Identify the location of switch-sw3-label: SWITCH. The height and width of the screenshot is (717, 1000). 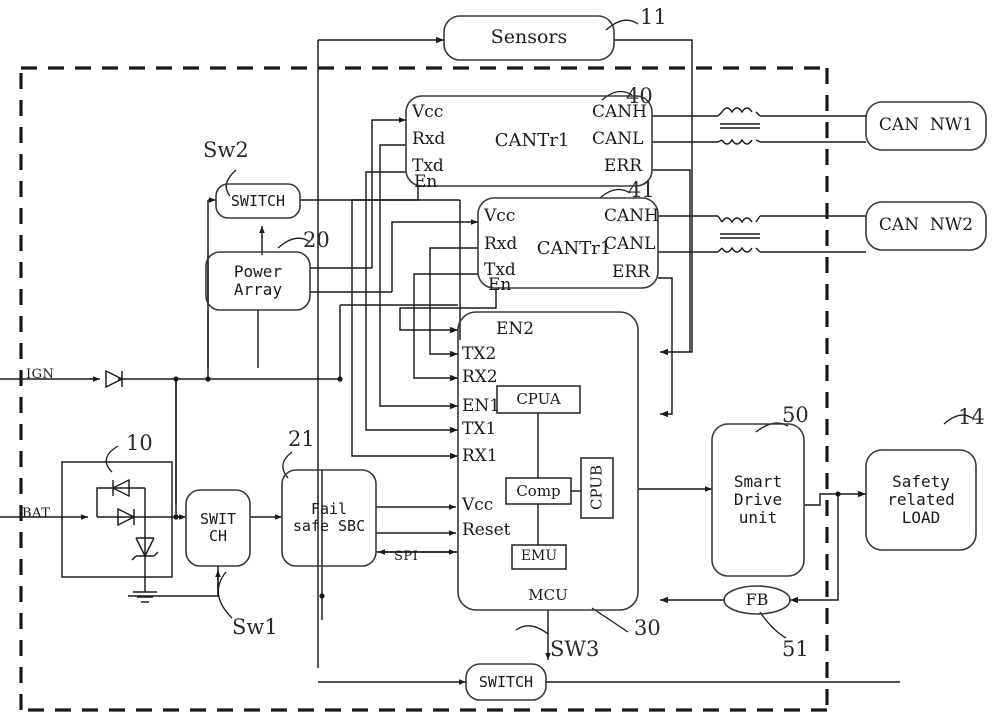
(506, 682).